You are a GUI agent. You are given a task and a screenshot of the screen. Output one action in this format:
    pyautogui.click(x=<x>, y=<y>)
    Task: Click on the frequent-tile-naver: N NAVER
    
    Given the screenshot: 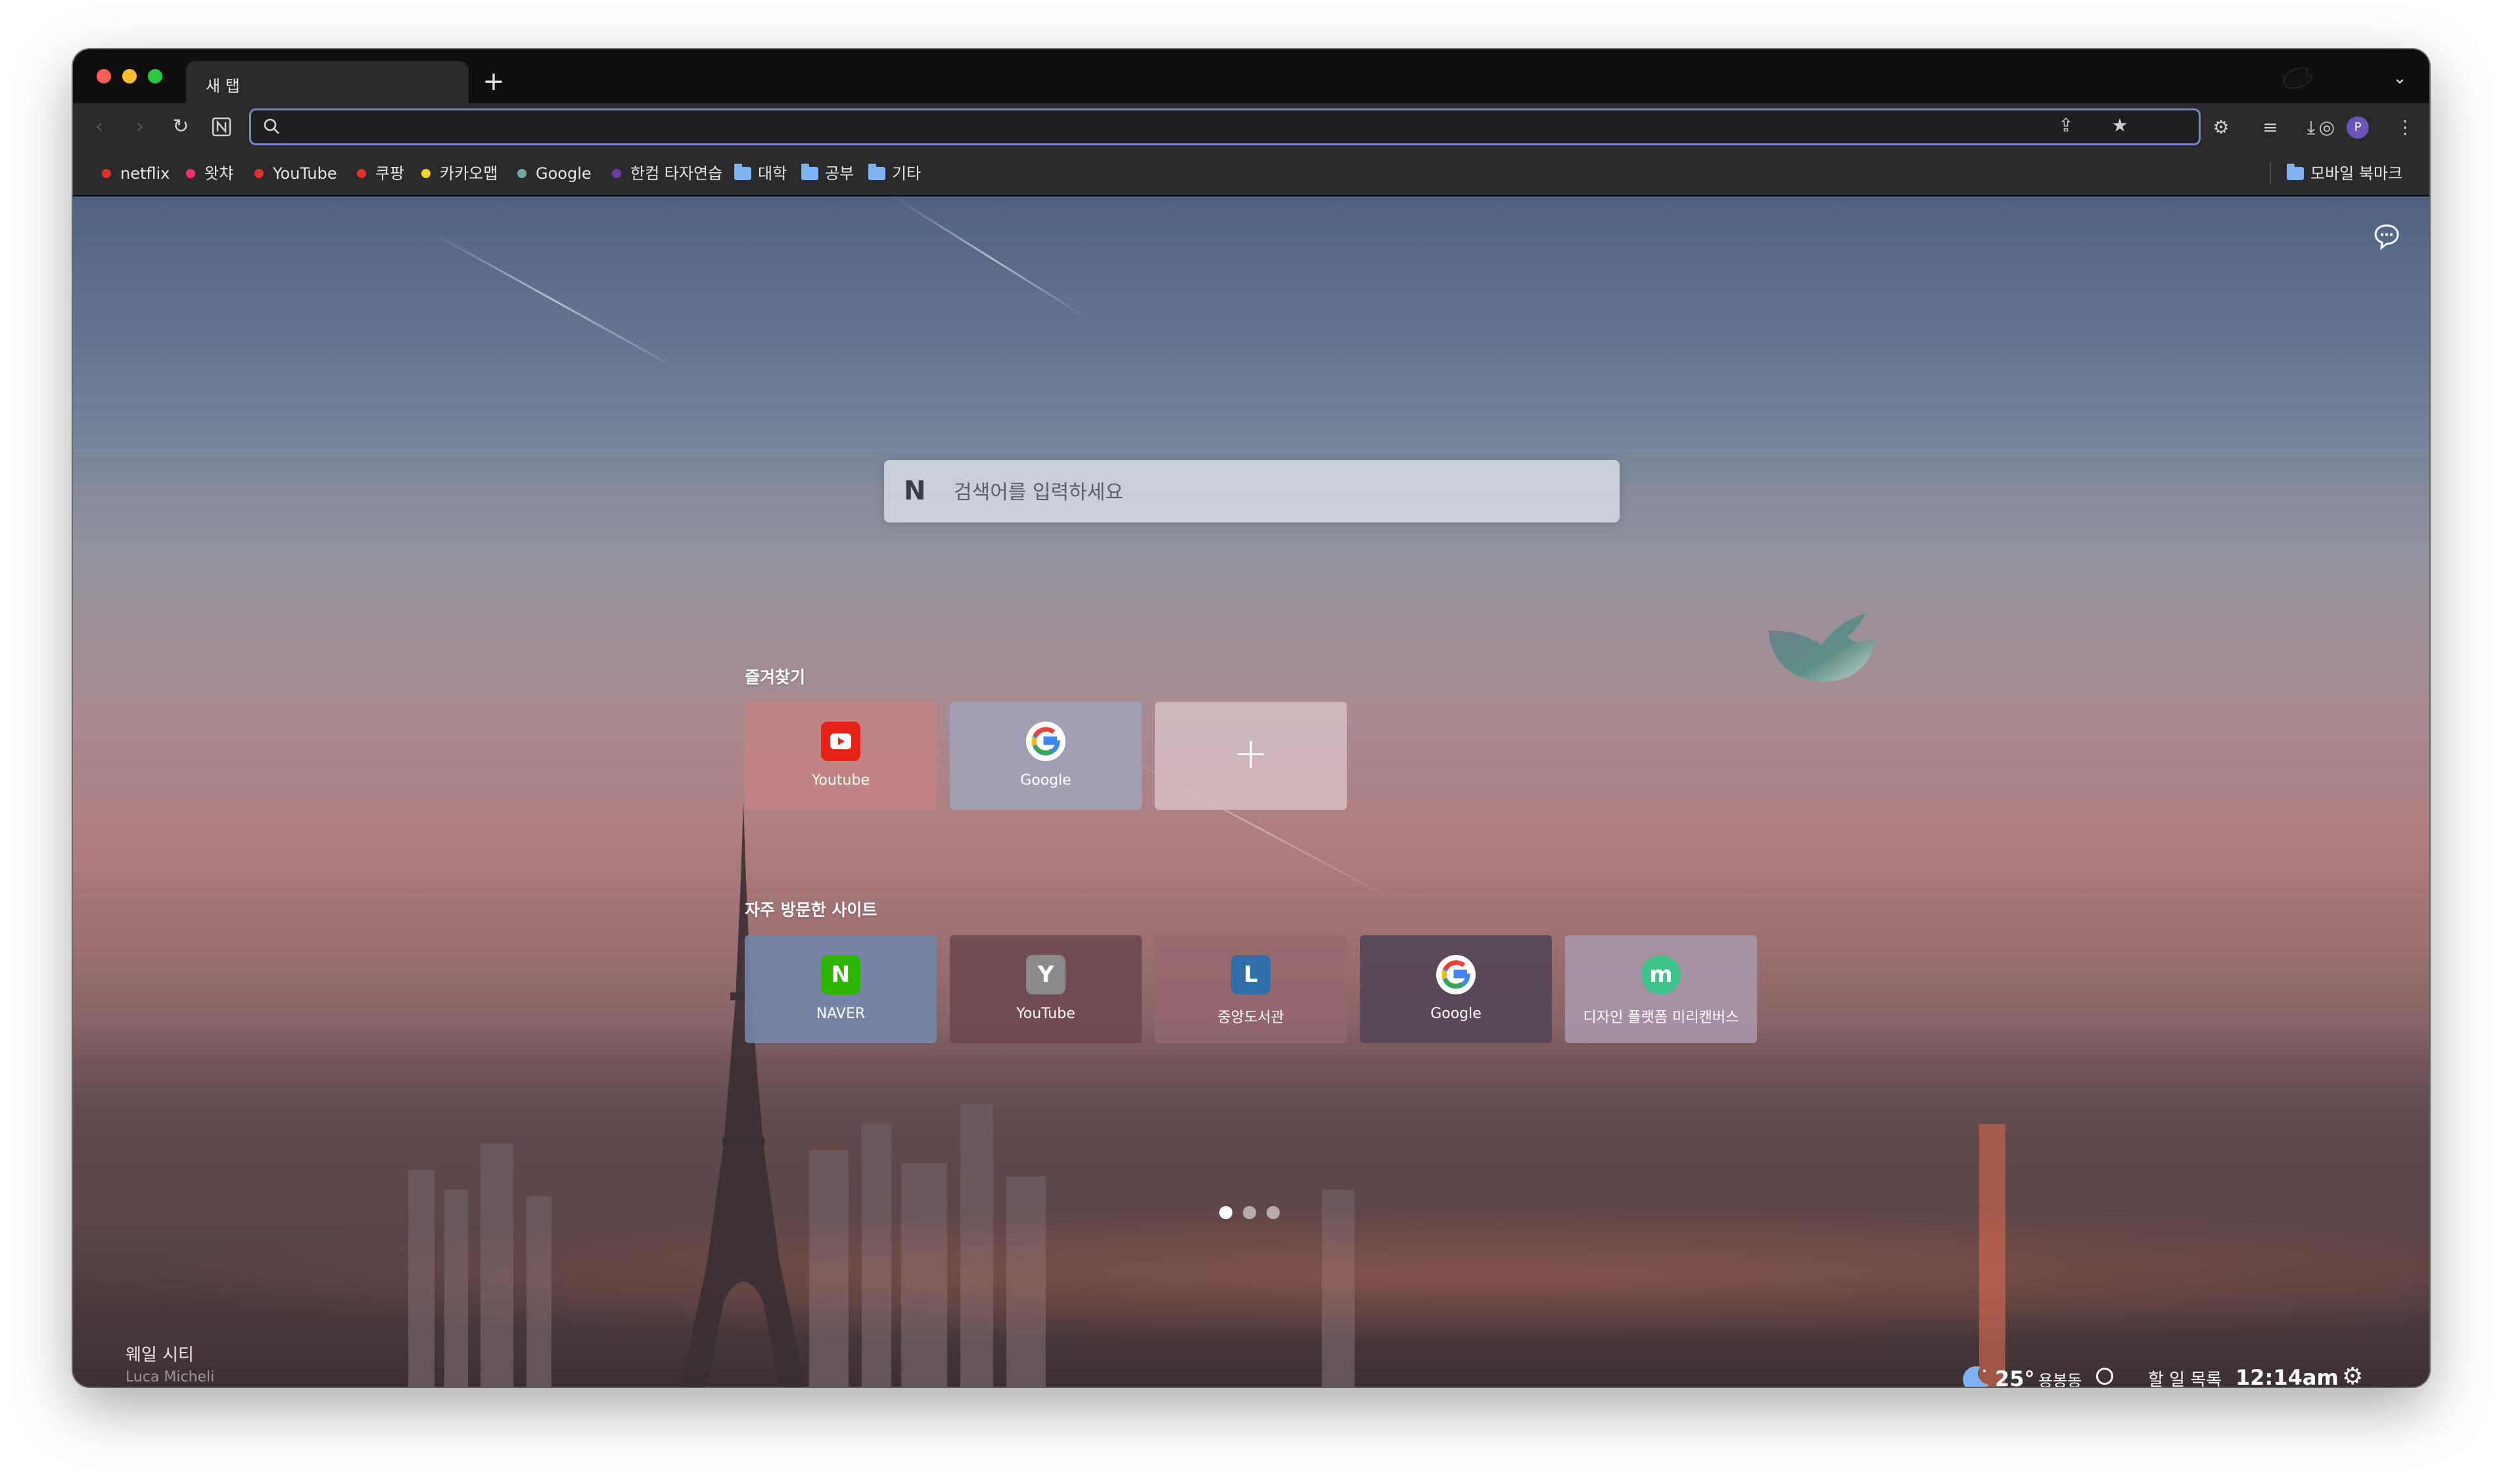 What is the action you would take?
    pyautogui.click(x=841, y=989)
    